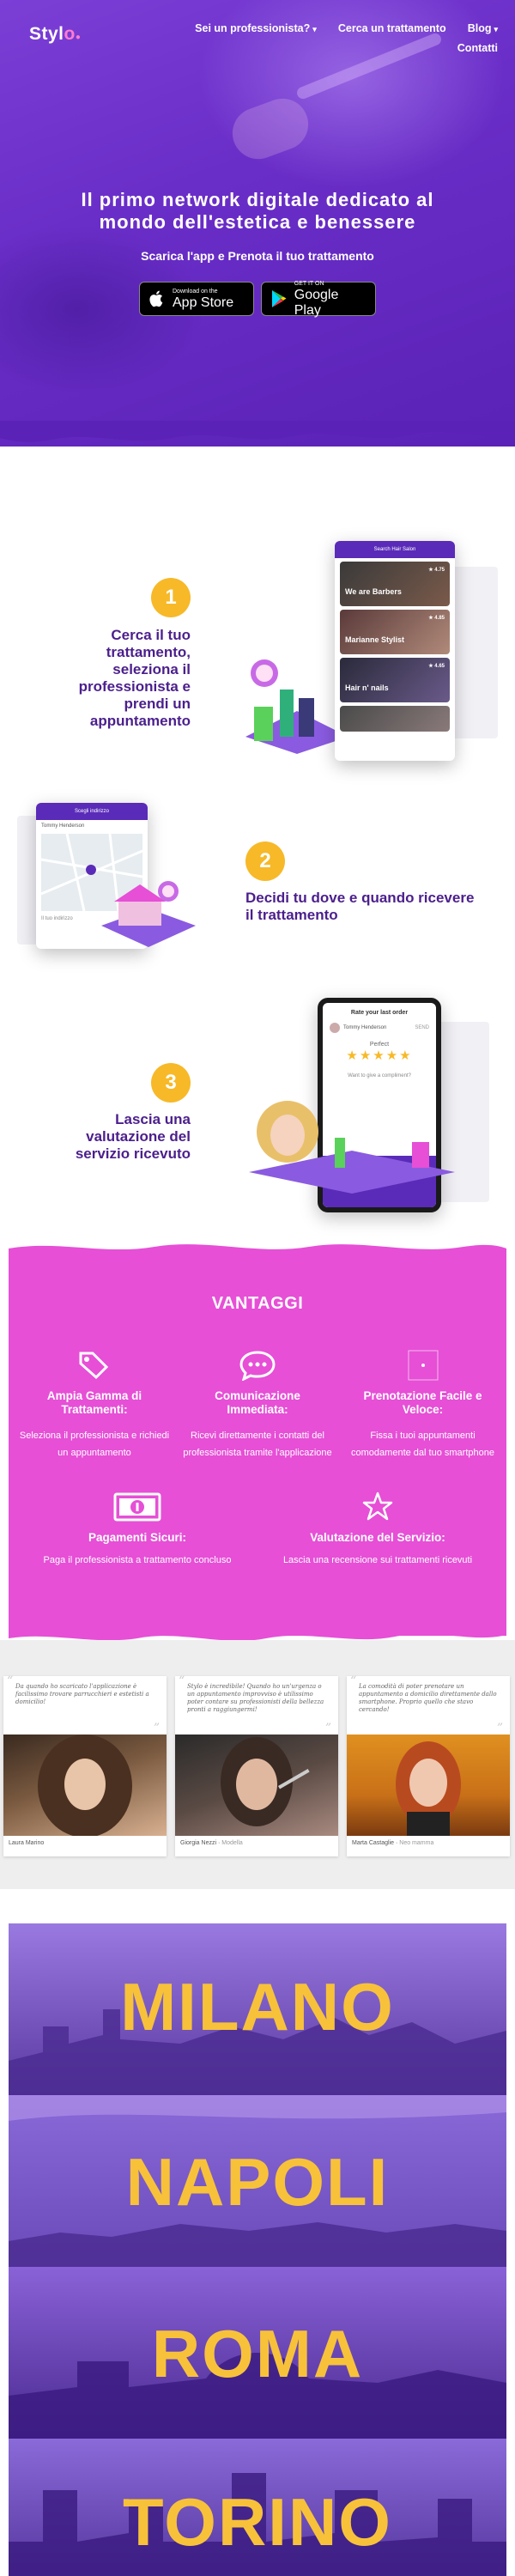 The width and height of the screenshot is (515, 2576). Describe the element at coordinates (94, 1365) in the screenshot. I see `tags-icon` at that location.